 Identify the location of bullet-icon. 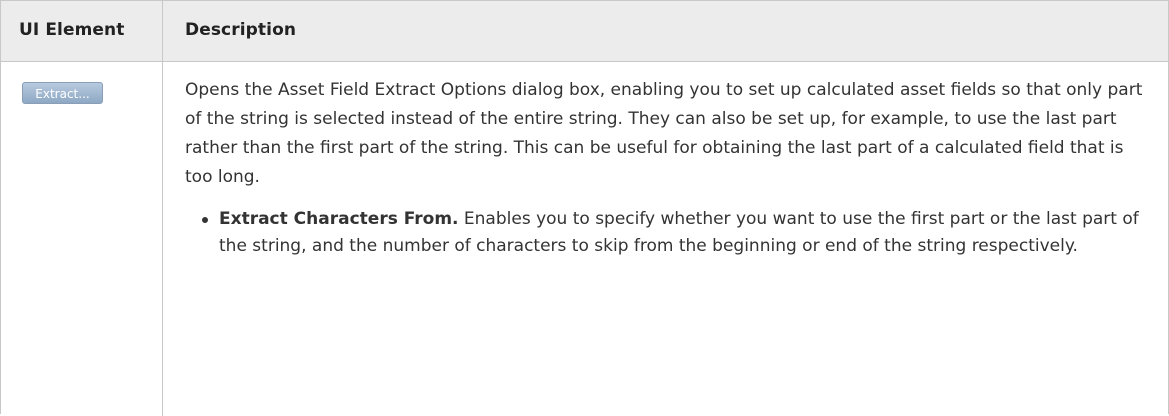
(205, 220).